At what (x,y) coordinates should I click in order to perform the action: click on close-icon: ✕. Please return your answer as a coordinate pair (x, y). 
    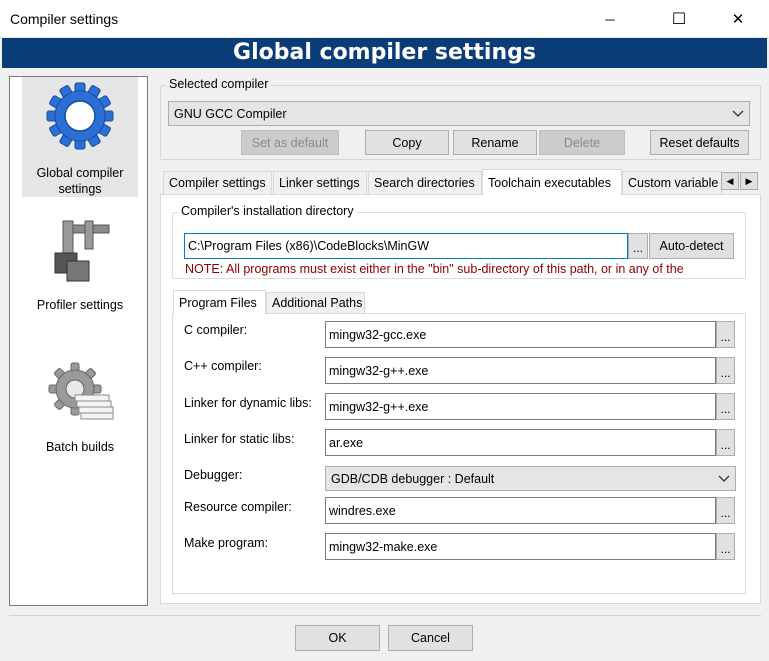
    Looking at the image, I should click on (738, 19).